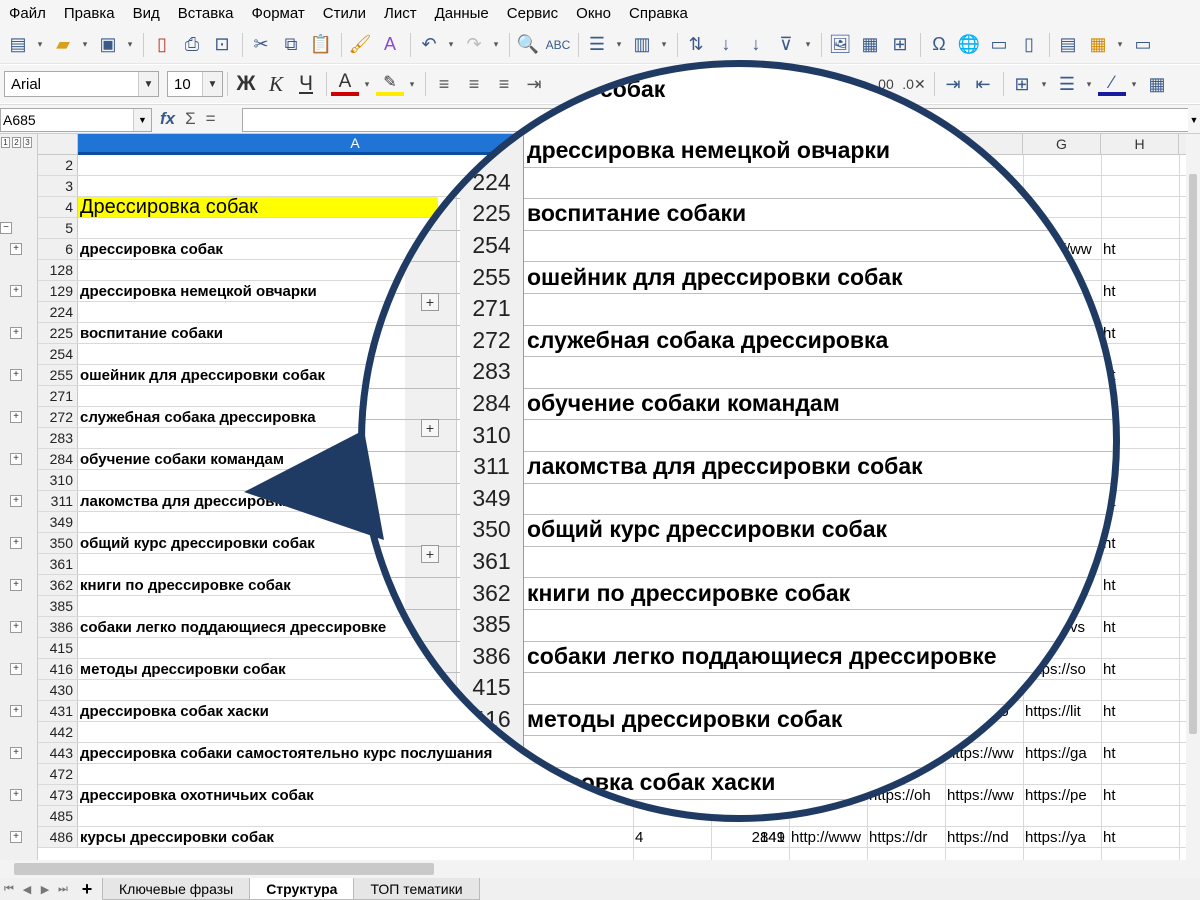 The width and height of the screenshot is (1200, 900). Describe the element at coordinates (184, 585) in the screenshot. I see `keyword-cell: книги по дрессировке собак` at that location.